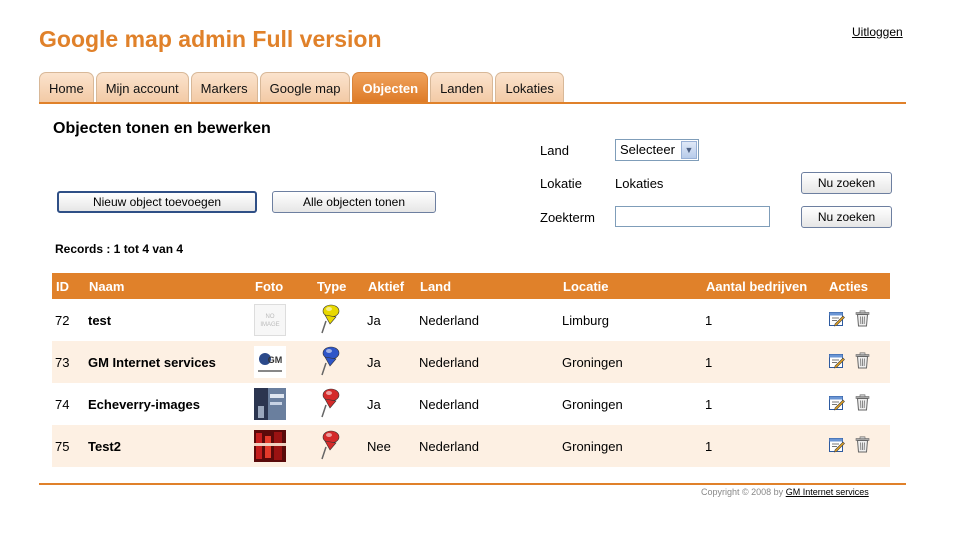  Describe the element at coordinates (472, 484) in the screenshot. I see `footer-divider` at that location.